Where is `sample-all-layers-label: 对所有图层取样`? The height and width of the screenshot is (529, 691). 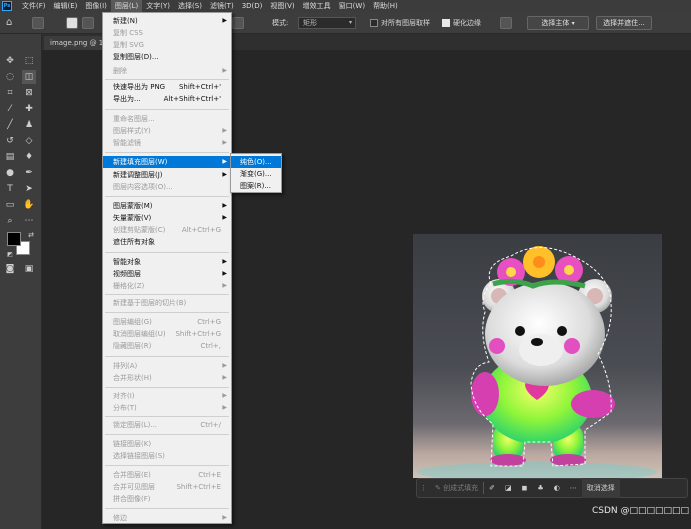 sample-all-layers-label: 对所有图层取样 is located at coordinates (405, 23).